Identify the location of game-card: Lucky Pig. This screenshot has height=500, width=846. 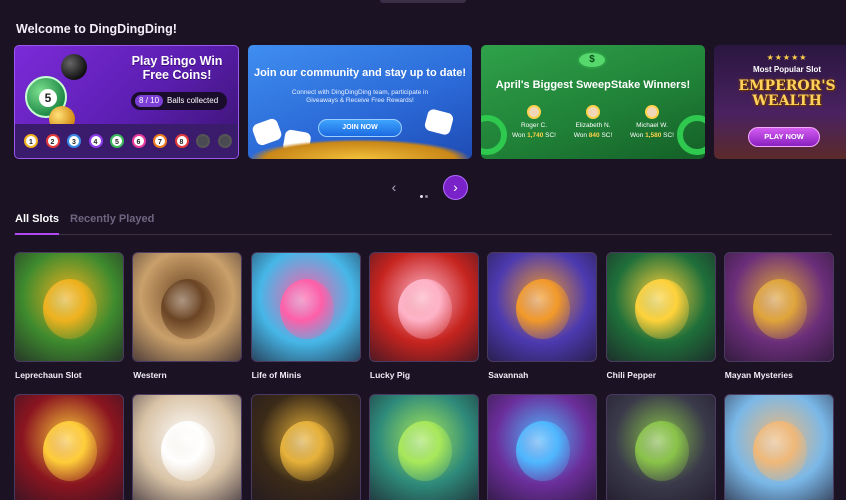
(423, 316).